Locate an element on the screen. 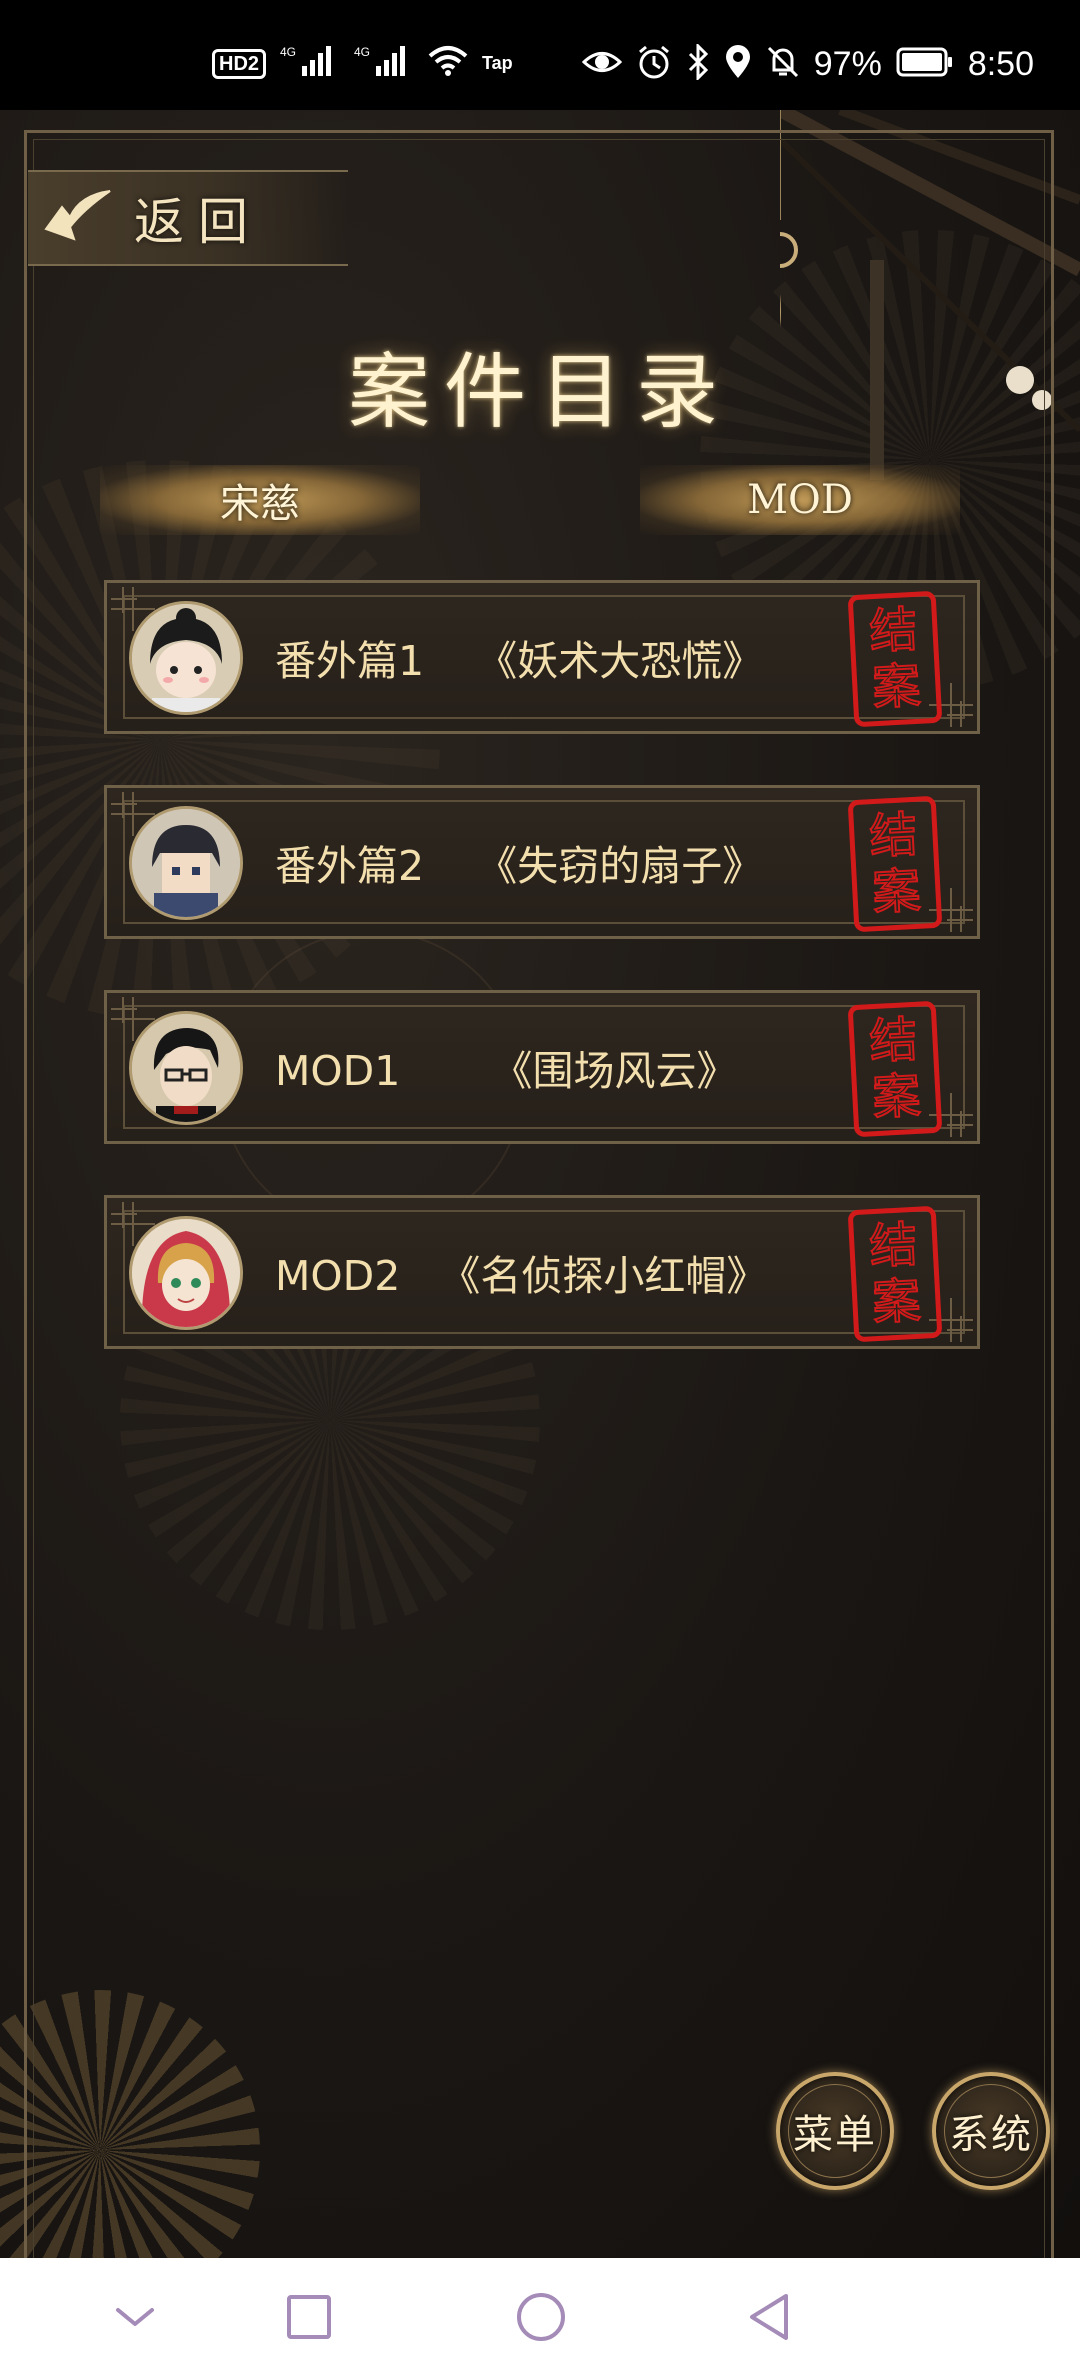 This screenshot has height=2376, width=1080. mute-icon is located at coordinates (783, 64).